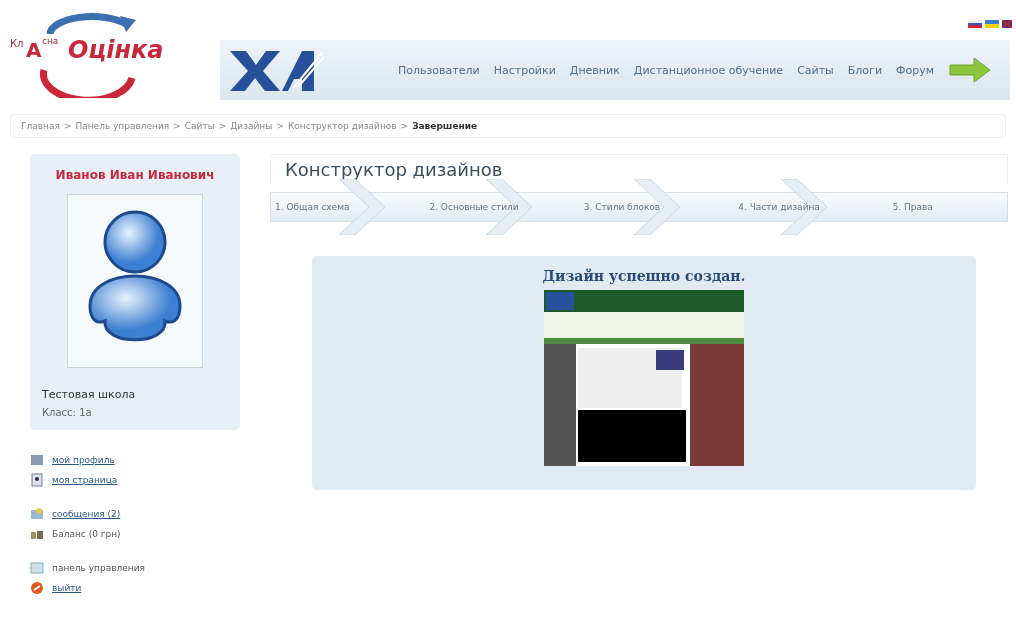 This screenshot has width=1016, height=627. What do you see at coordinates (524, 70) in the screenshot?
I see `nav-link: Настройки` at bounding box center [524, 70].